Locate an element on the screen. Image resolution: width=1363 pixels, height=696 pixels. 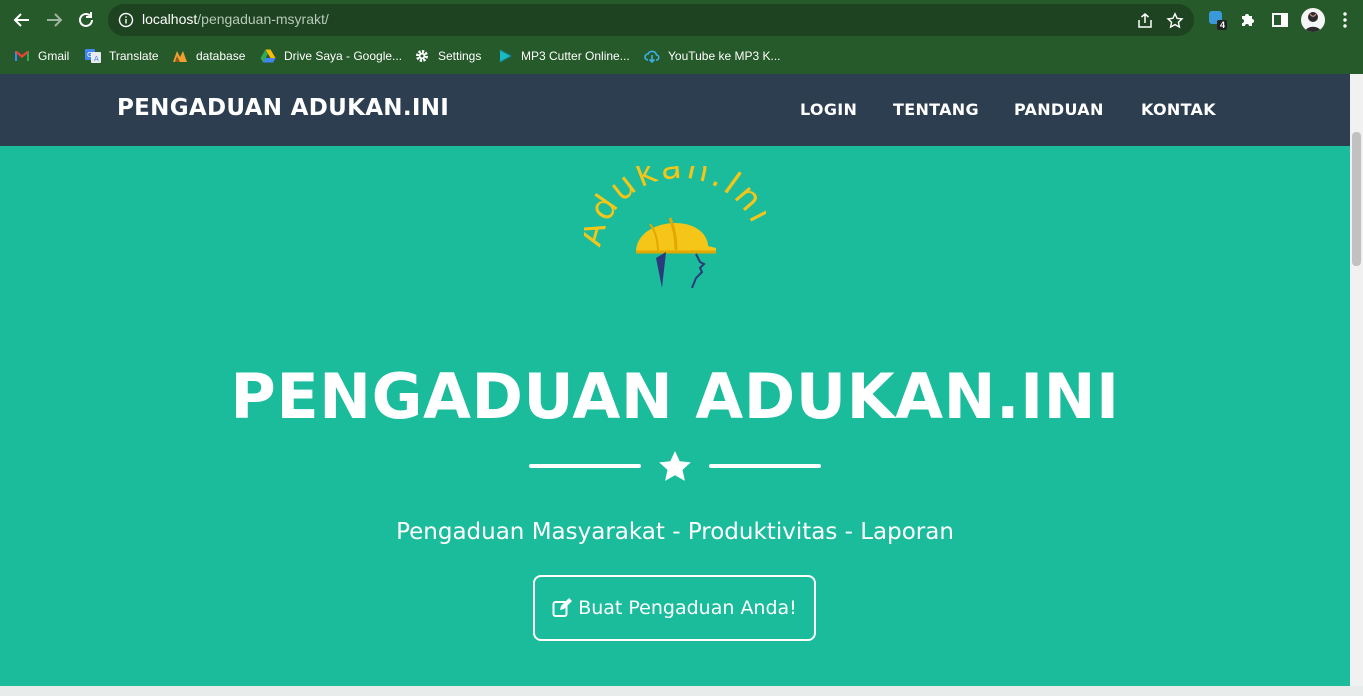
arrow-right-icon is located at coordinates (55, 20).